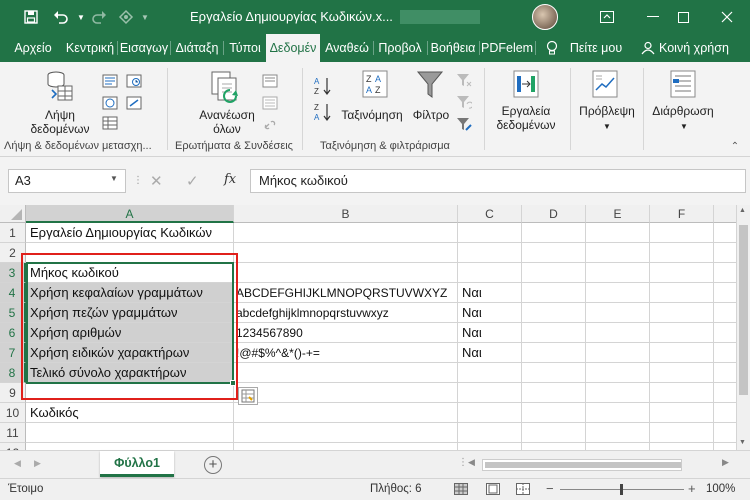 The image size is (750, 500). What do you see at coordinates (60, 122) in the screenshot?
I see `get-data-button: Λήψη δεδομένων` at bounding box center [60, 122].